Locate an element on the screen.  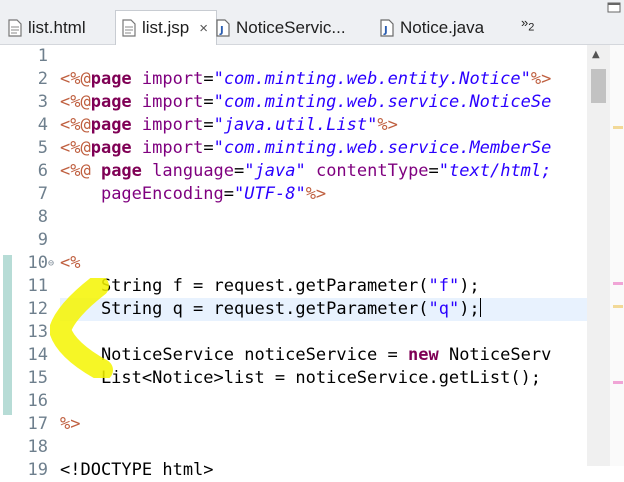
code-line: %> is located at coordinates (70, 424).